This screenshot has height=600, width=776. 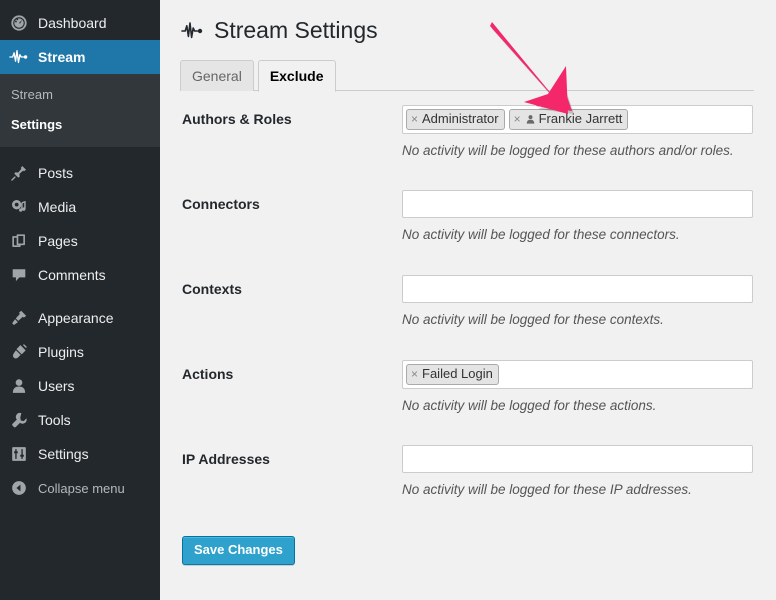 I want to click on save-changes-button: Save Changes, so click(x=238, y=550).